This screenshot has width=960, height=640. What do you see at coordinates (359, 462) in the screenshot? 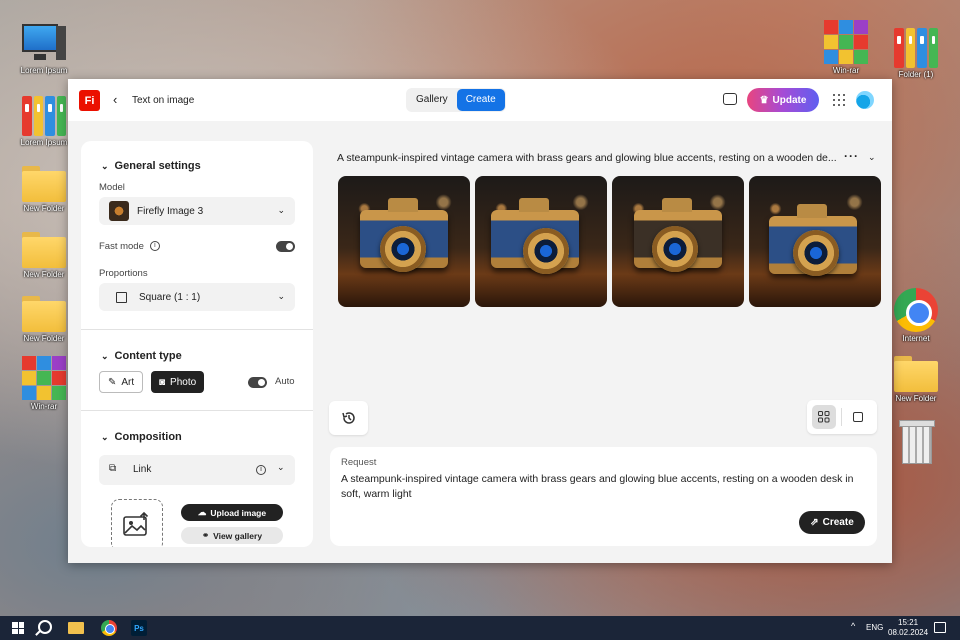
I see `request-label: Request` at bounding box center [359, 462].